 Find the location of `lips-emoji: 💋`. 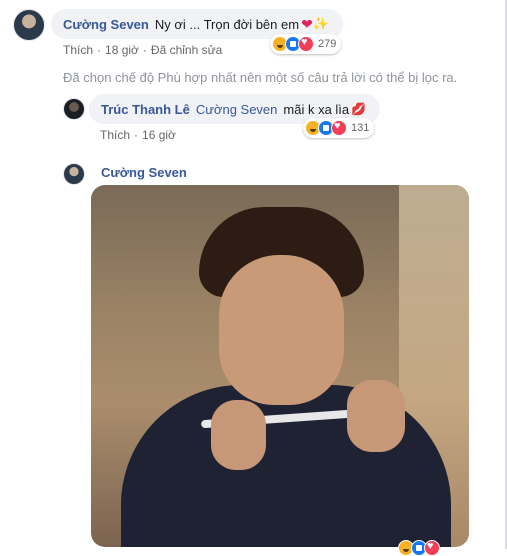

lips-emoji: 💋 is located at coordinates (359, 109).